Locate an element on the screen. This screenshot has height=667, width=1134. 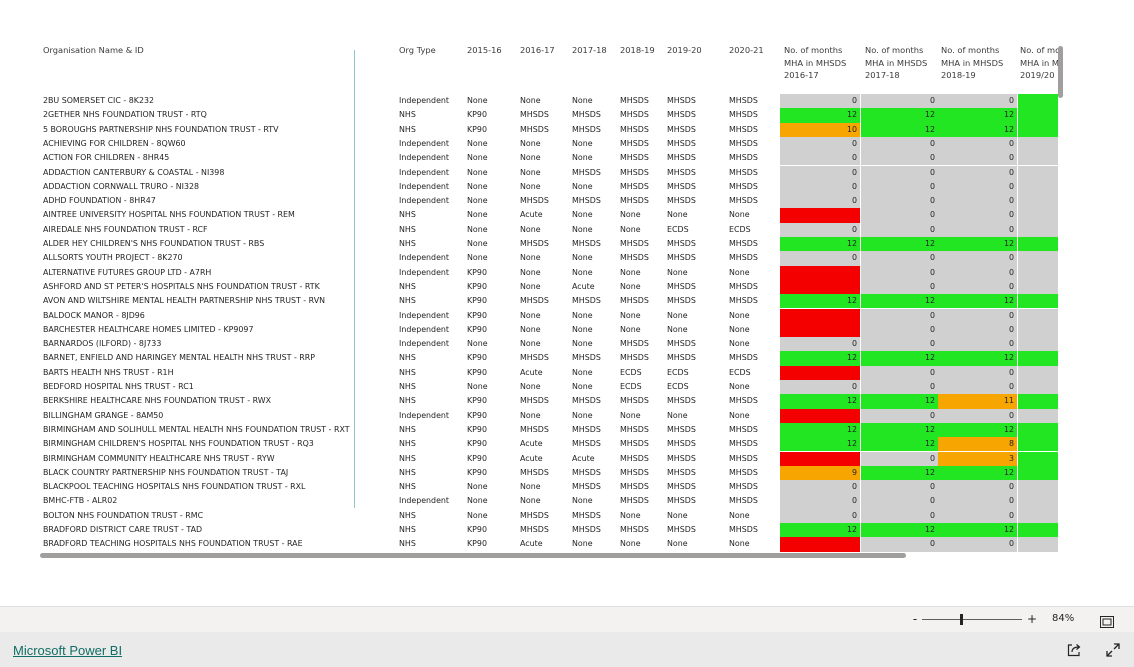
column-header-2016-17: 2016-17 is located at coordinates (537, 50).